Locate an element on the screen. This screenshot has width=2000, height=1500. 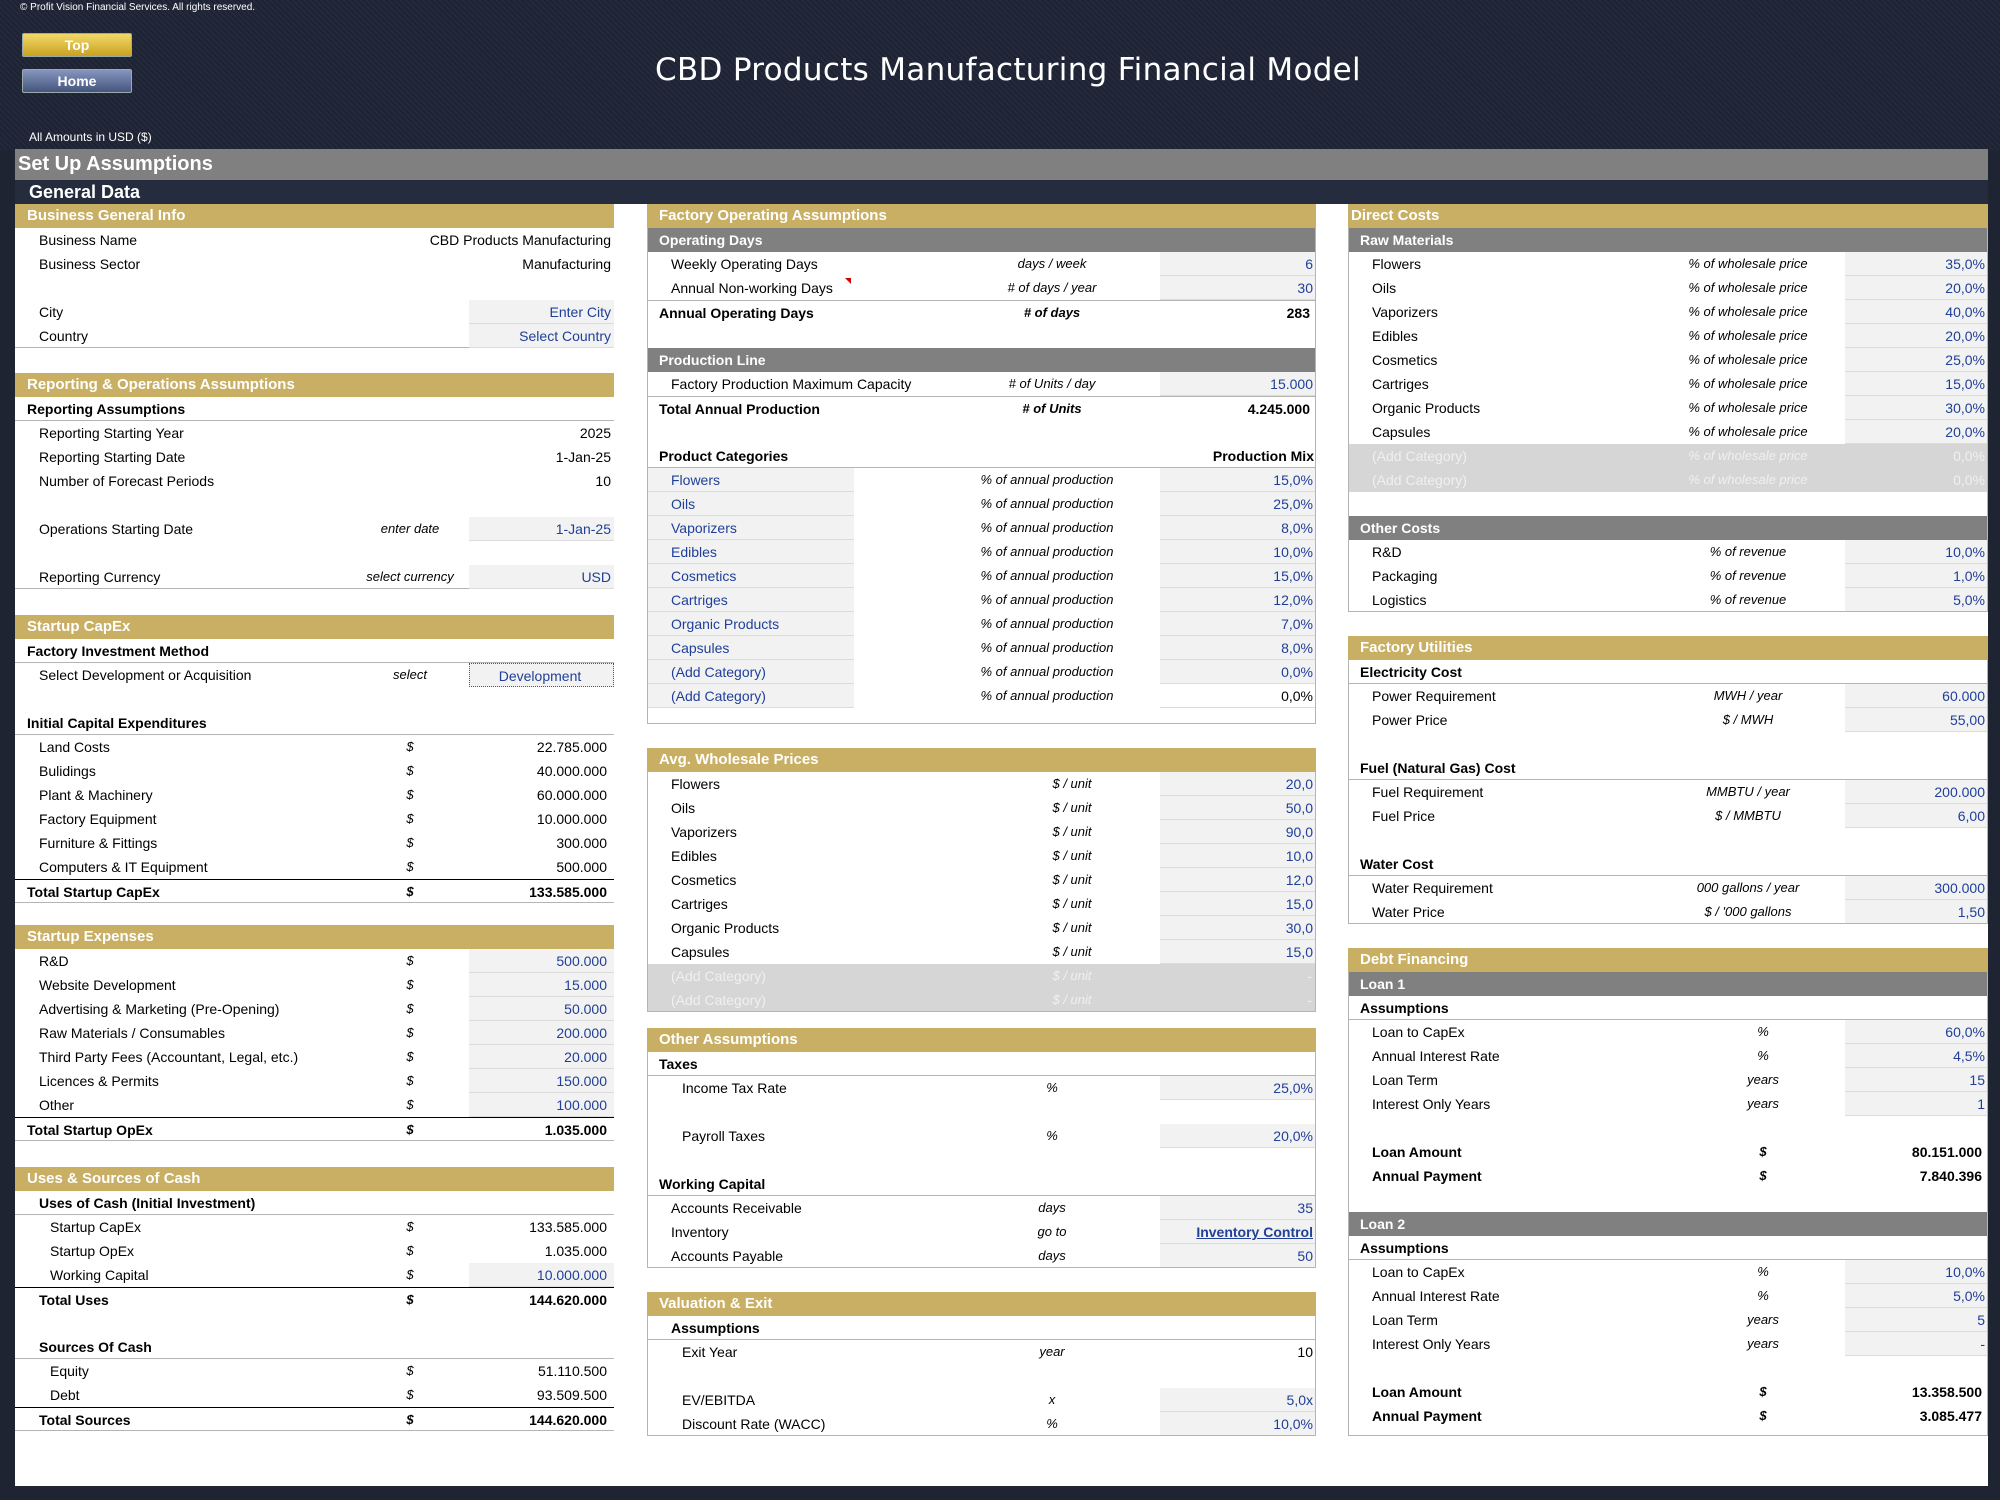
row-label: Equity is located at coordinates (69, 1371).